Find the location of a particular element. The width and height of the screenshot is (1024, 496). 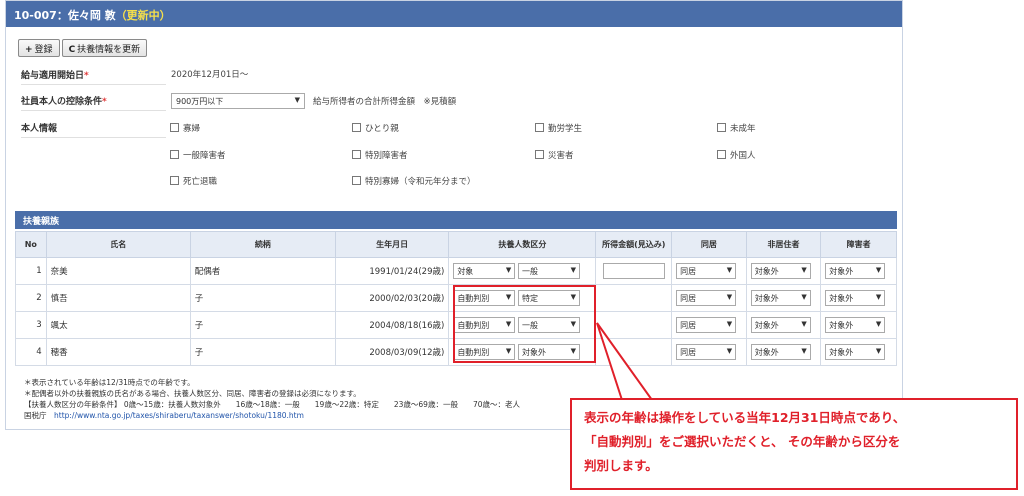

callout-line-1: 表示の年齢は操作をしている当年12月31日時点であり、 is located at coordinates (745, 417).